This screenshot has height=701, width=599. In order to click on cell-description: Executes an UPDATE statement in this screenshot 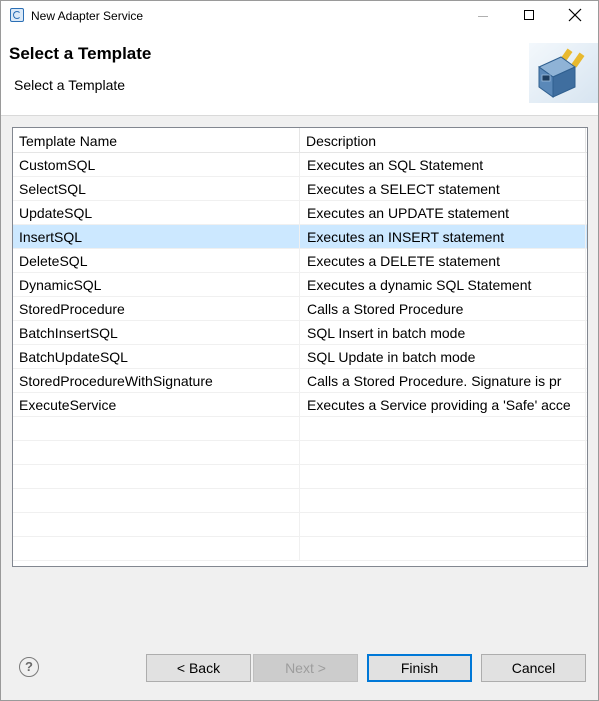, I will do `click(443, 212)`.